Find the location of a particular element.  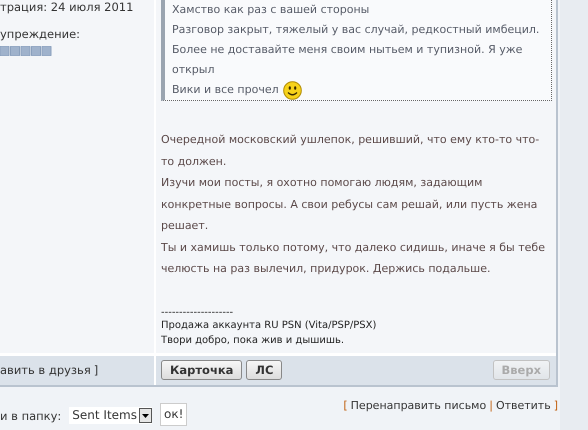

smiley-icon is located at coordinates (292, 90).